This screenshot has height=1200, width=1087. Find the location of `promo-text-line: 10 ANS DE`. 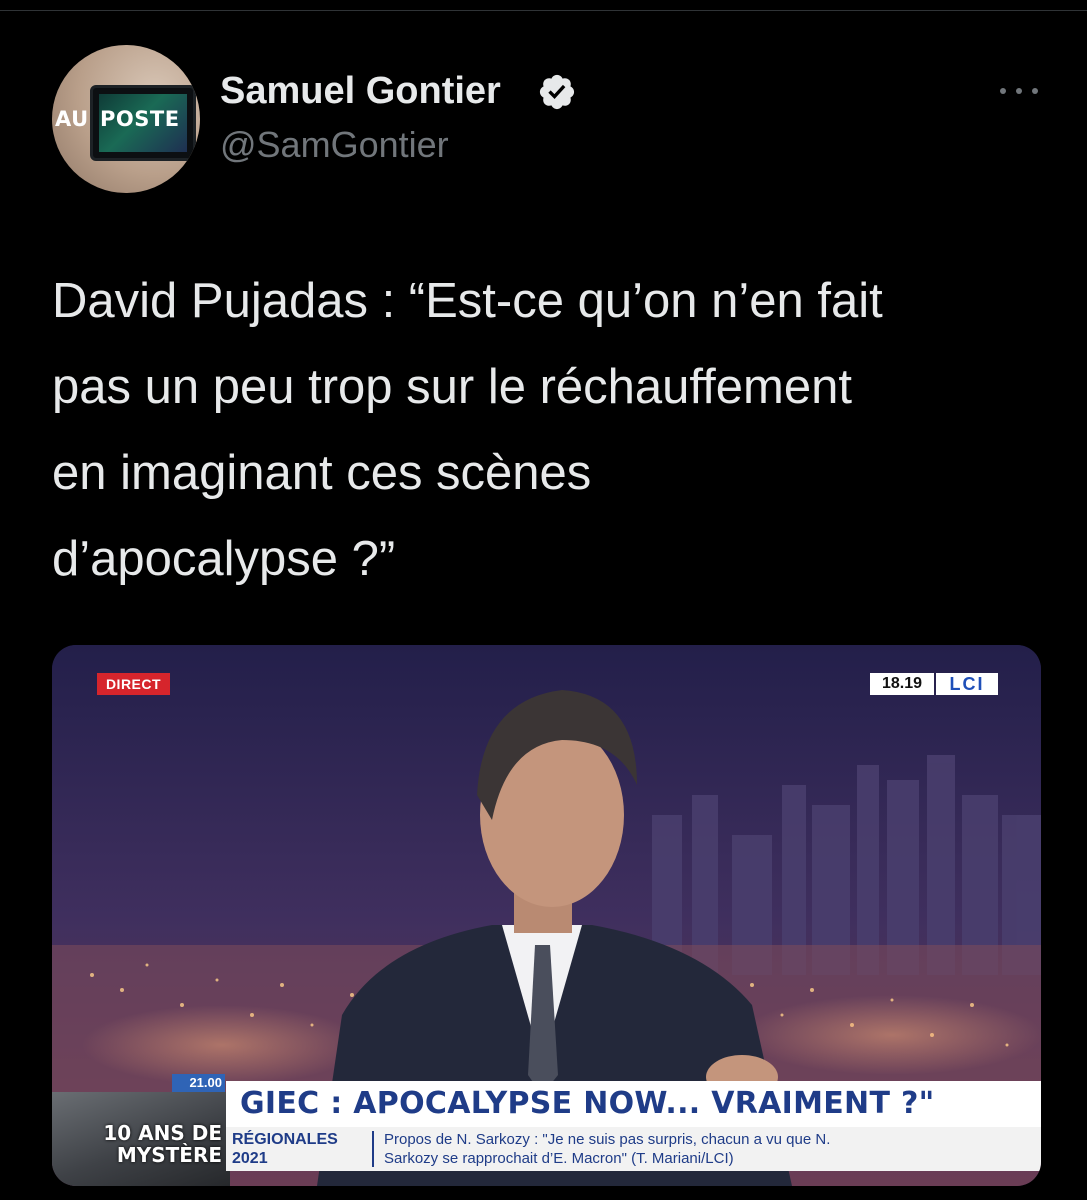

promo-text-line: 10 ANS DE is located at coordinates (162, 1133).